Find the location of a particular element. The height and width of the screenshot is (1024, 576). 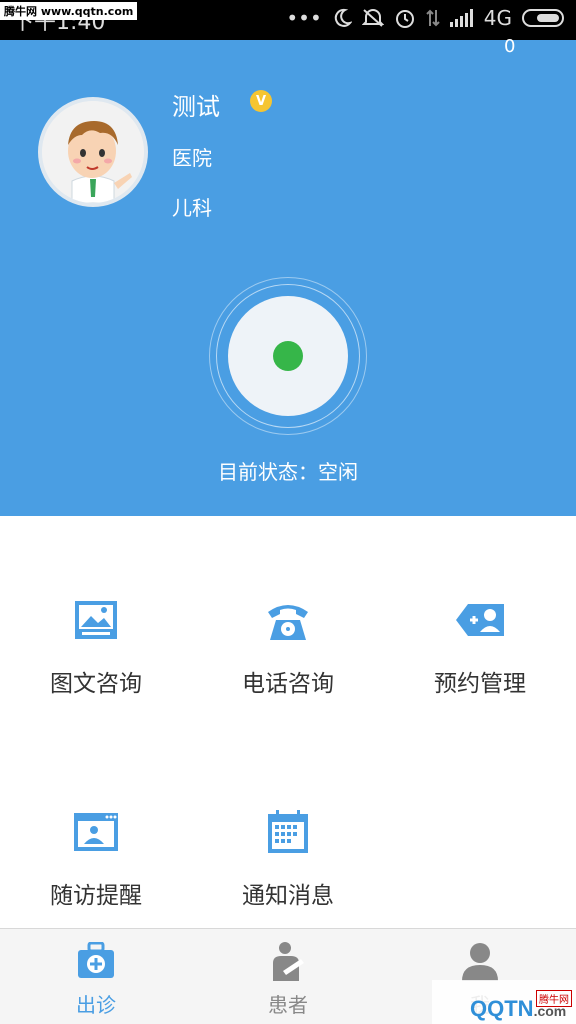

data-arrows-icon is located at coordinates (433, 18).